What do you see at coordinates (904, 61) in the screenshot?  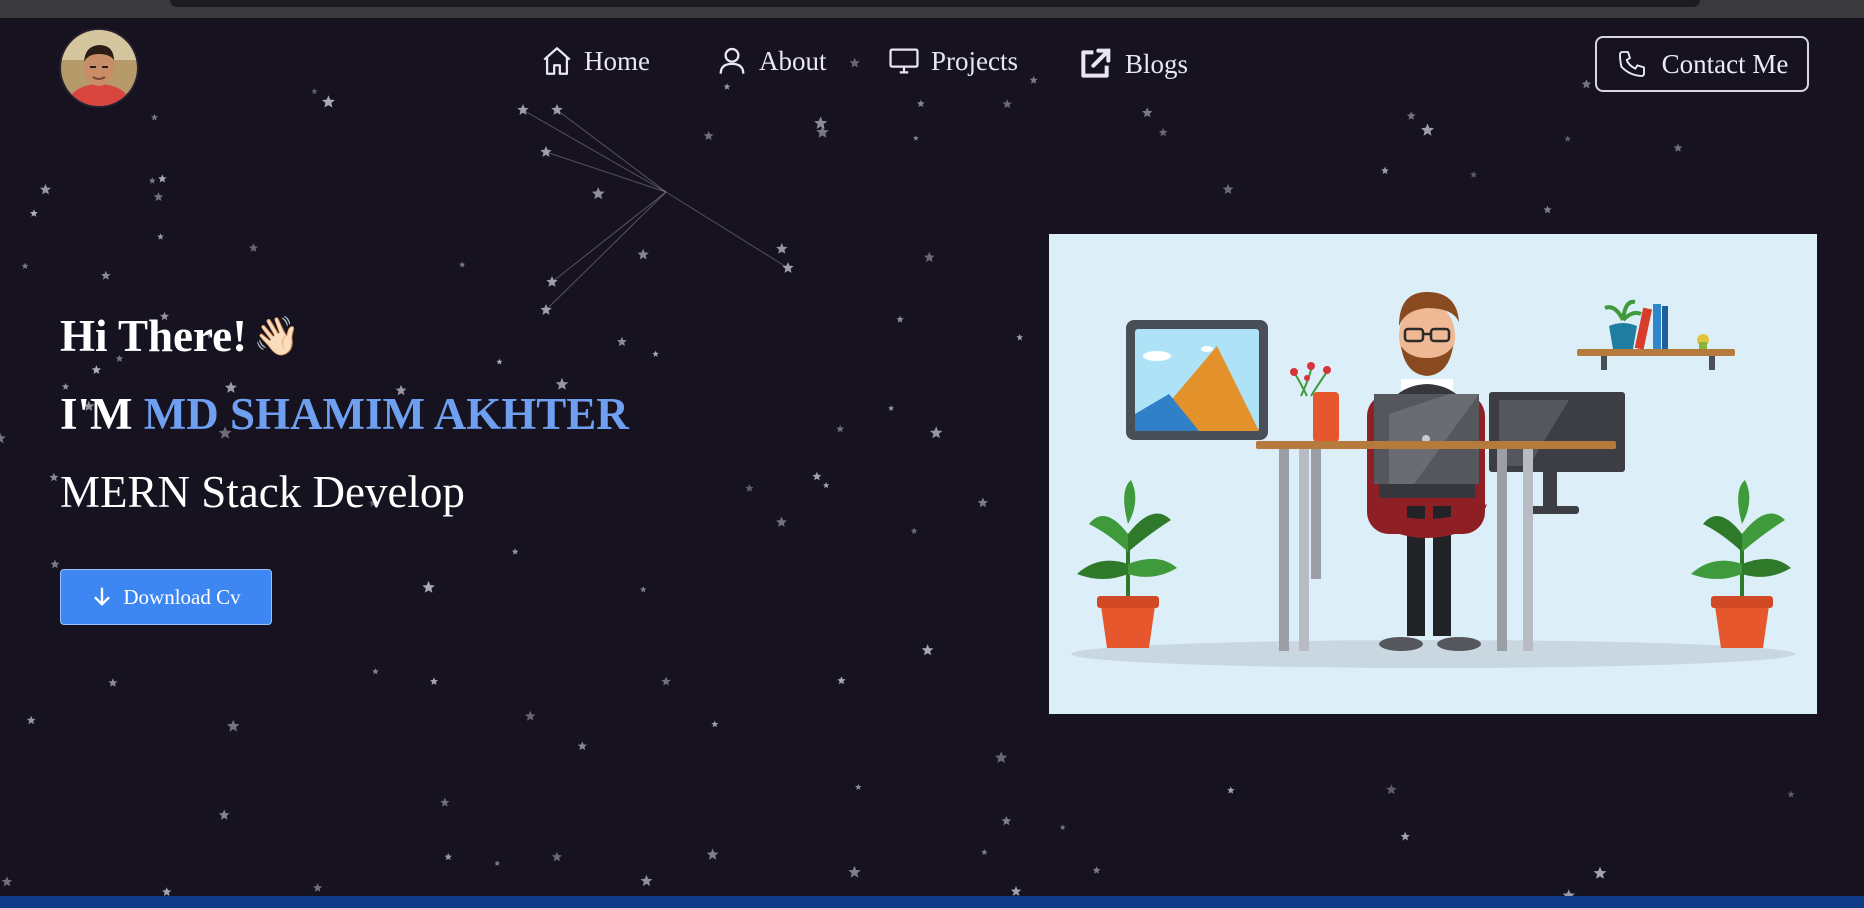 I see `monitor-icon` at bounding box center [904, 61].